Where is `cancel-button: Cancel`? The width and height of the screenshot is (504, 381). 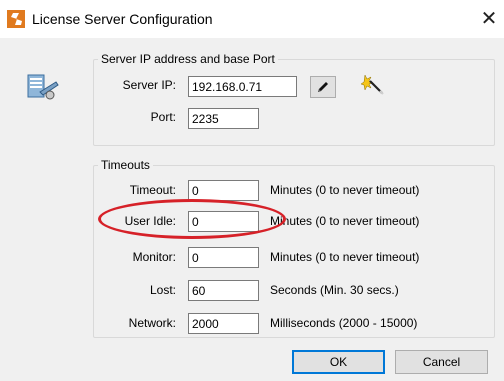
cancel-button: Cancel is located at coordinates (441, 362).